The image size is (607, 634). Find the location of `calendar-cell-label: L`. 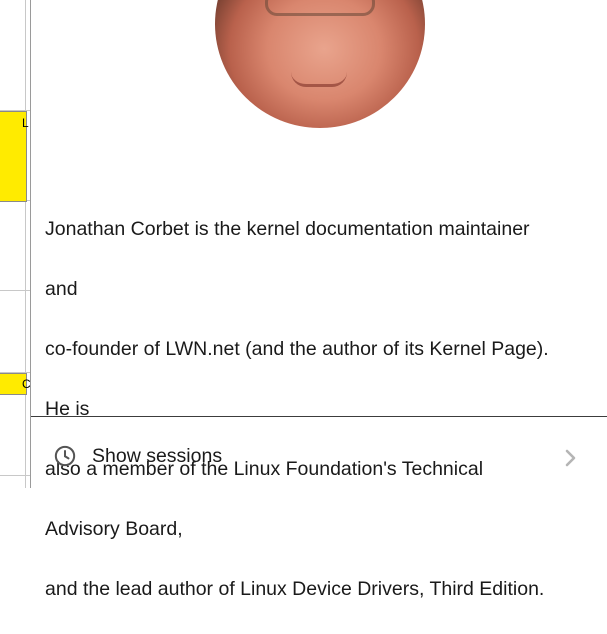

calendar-cell-label: L is located at coordinates (25, 123).